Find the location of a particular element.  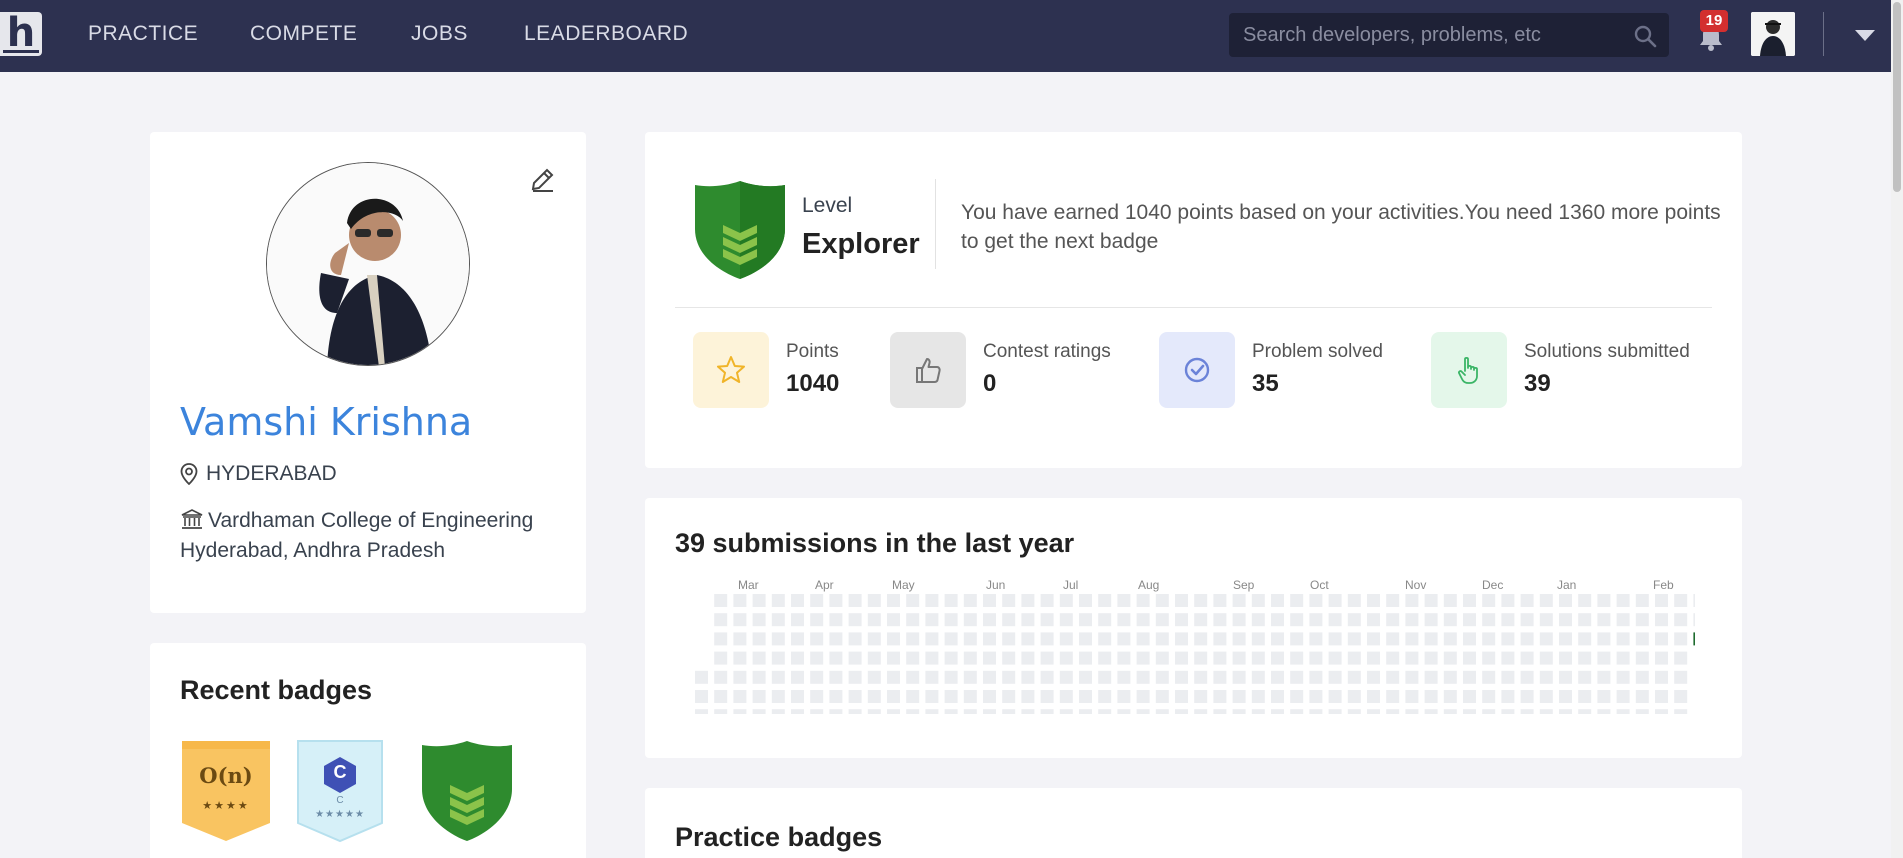

badge-level-explorer is located at coordinates (467, 793).